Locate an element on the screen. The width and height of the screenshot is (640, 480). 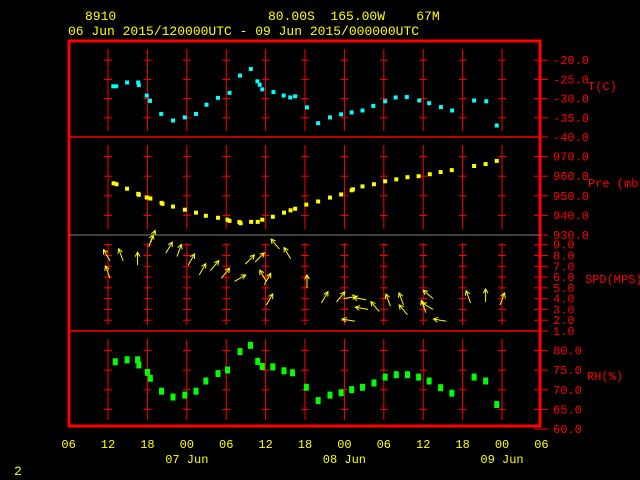
date-label: 07 Jun is located at coordinates (186, 460).